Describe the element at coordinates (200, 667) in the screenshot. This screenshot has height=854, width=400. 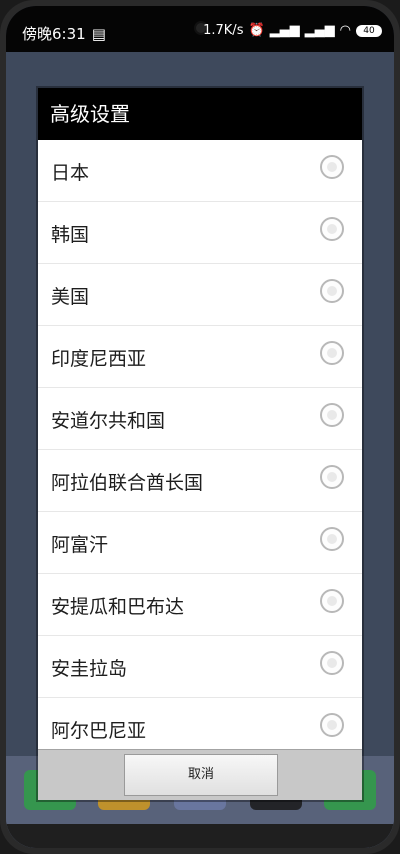
I see `list-item: 安圭拉岛` at that location.